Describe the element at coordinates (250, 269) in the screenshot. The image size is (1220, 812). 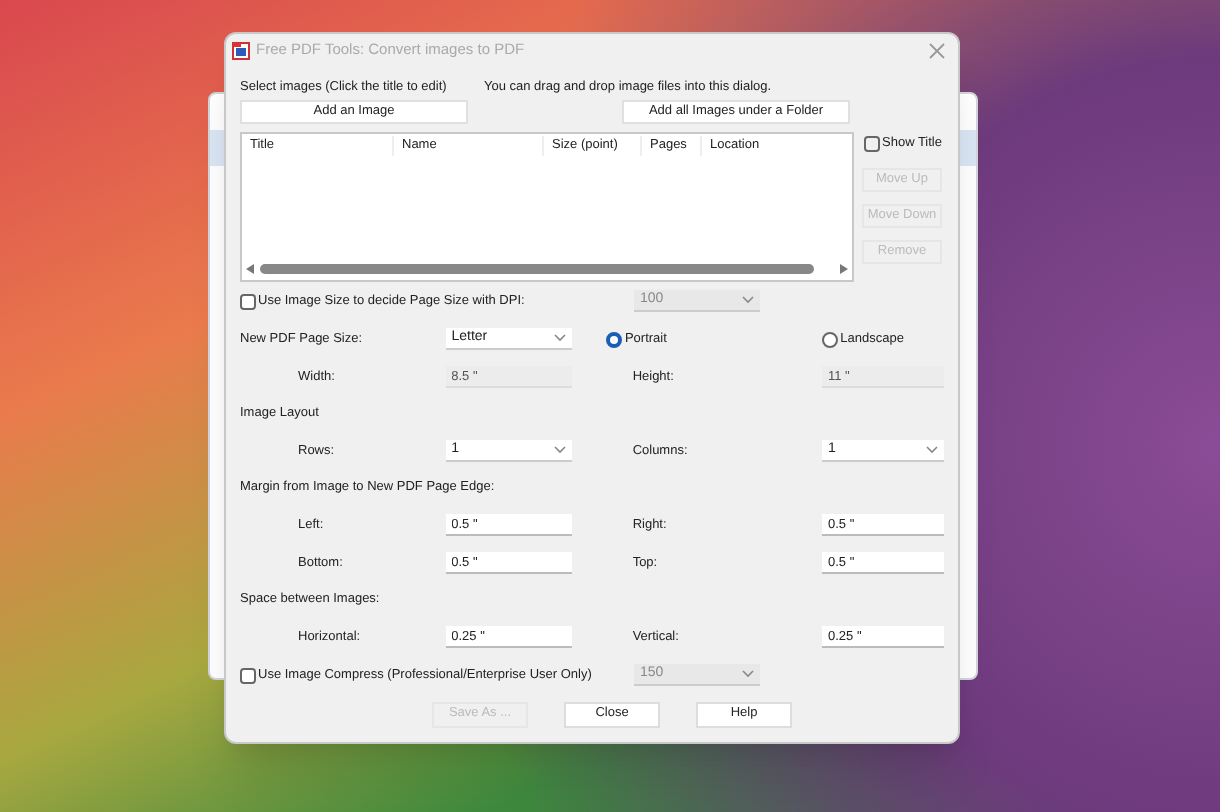
I see `scroll-left-icon` at that location.